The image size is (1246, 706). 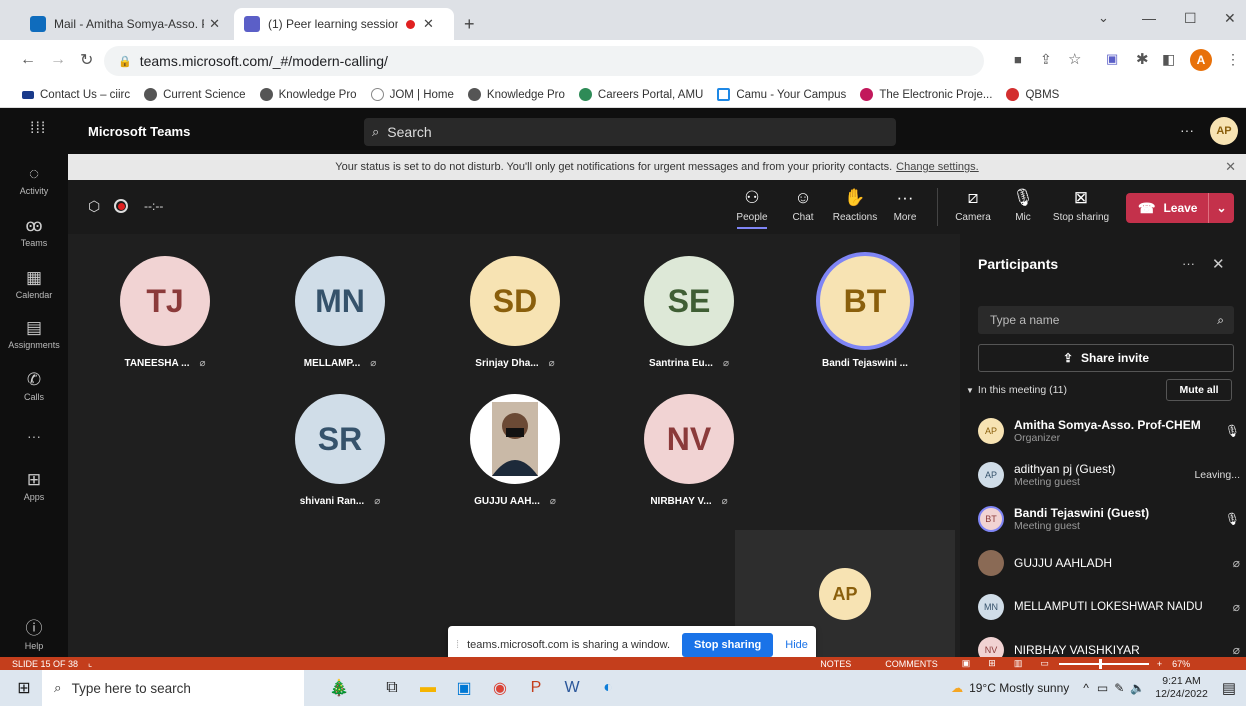 I want to click on close-icon: ✕, so click(x=1218, y=264).